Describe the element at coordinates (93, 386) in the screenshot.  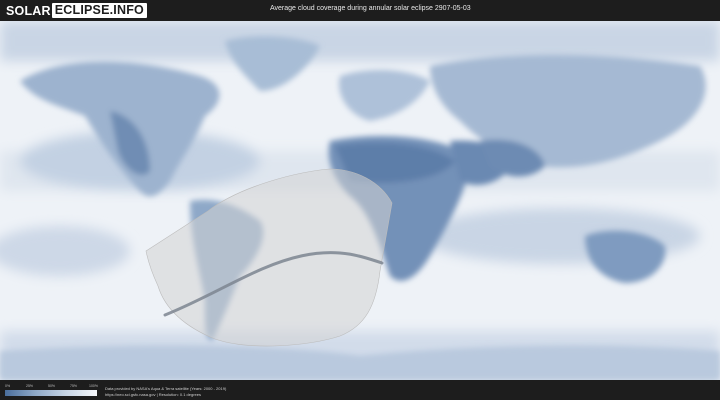
I see `legend-tick-100: 100%` at that location.